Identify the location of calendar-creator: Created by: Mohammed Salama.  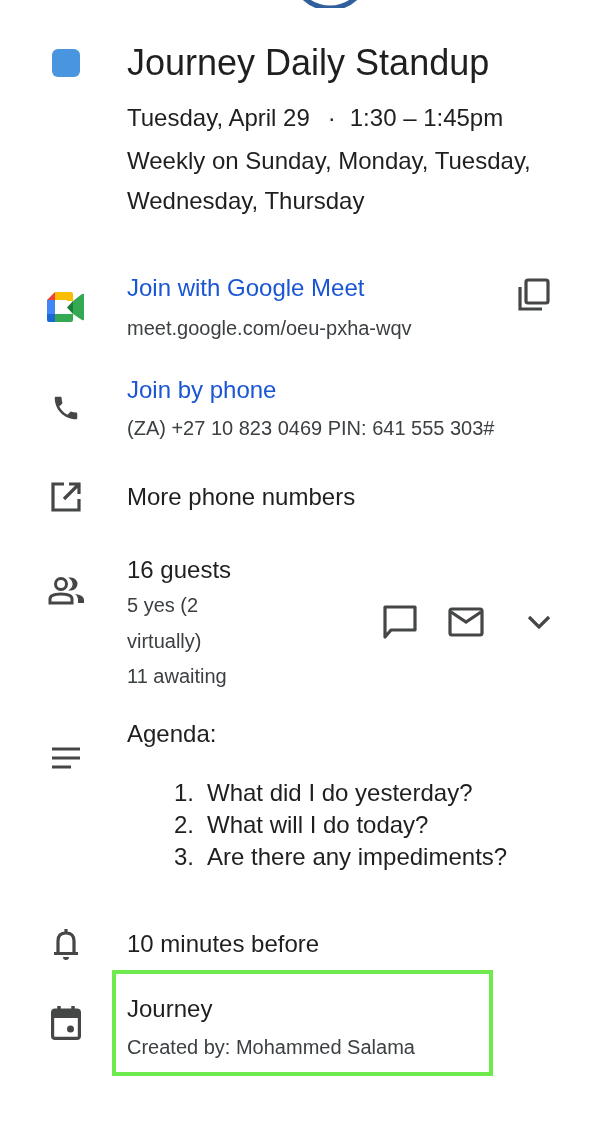
(271, 1047).